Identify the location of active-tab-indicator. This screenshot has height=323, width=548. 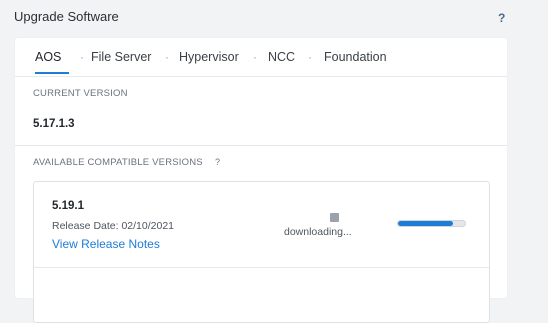
(52, 73).